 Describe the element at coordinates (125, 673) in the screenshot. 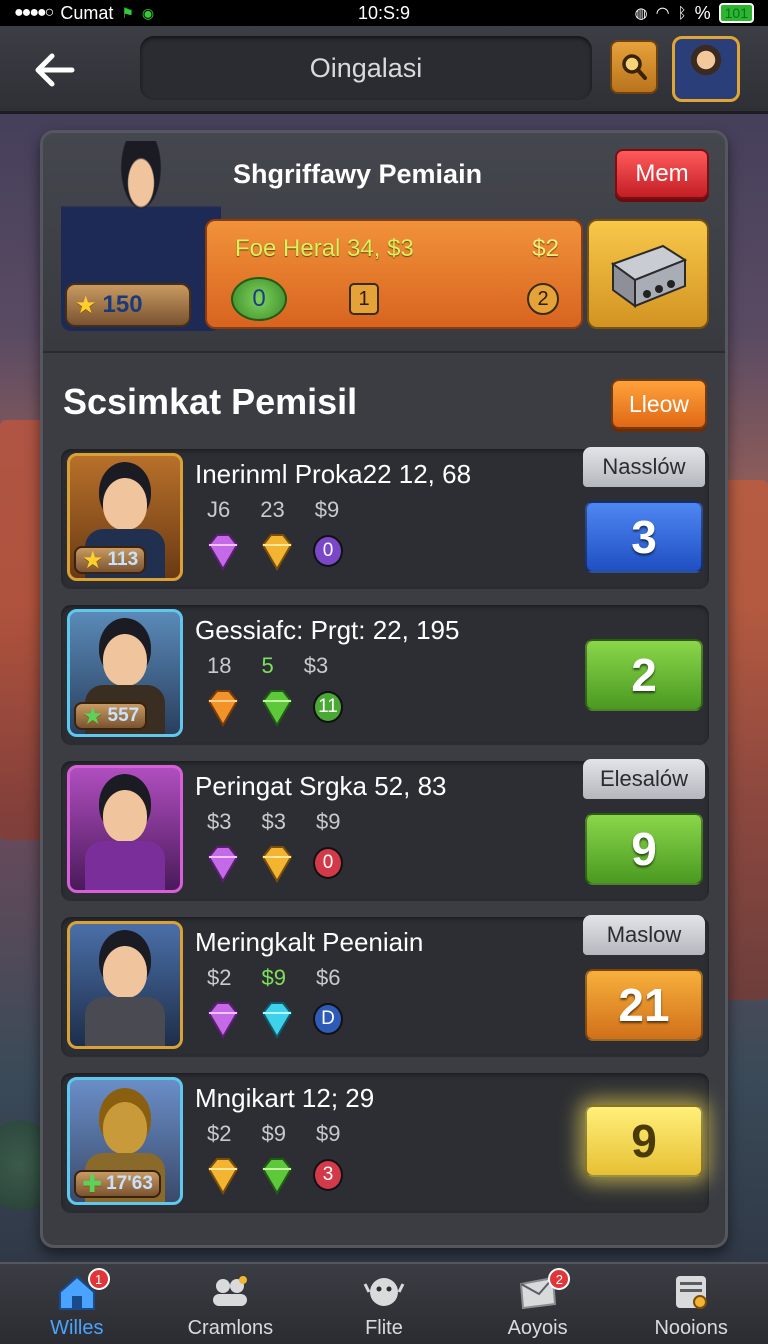

I see `player-thumbnail: ★ 557` at that location.